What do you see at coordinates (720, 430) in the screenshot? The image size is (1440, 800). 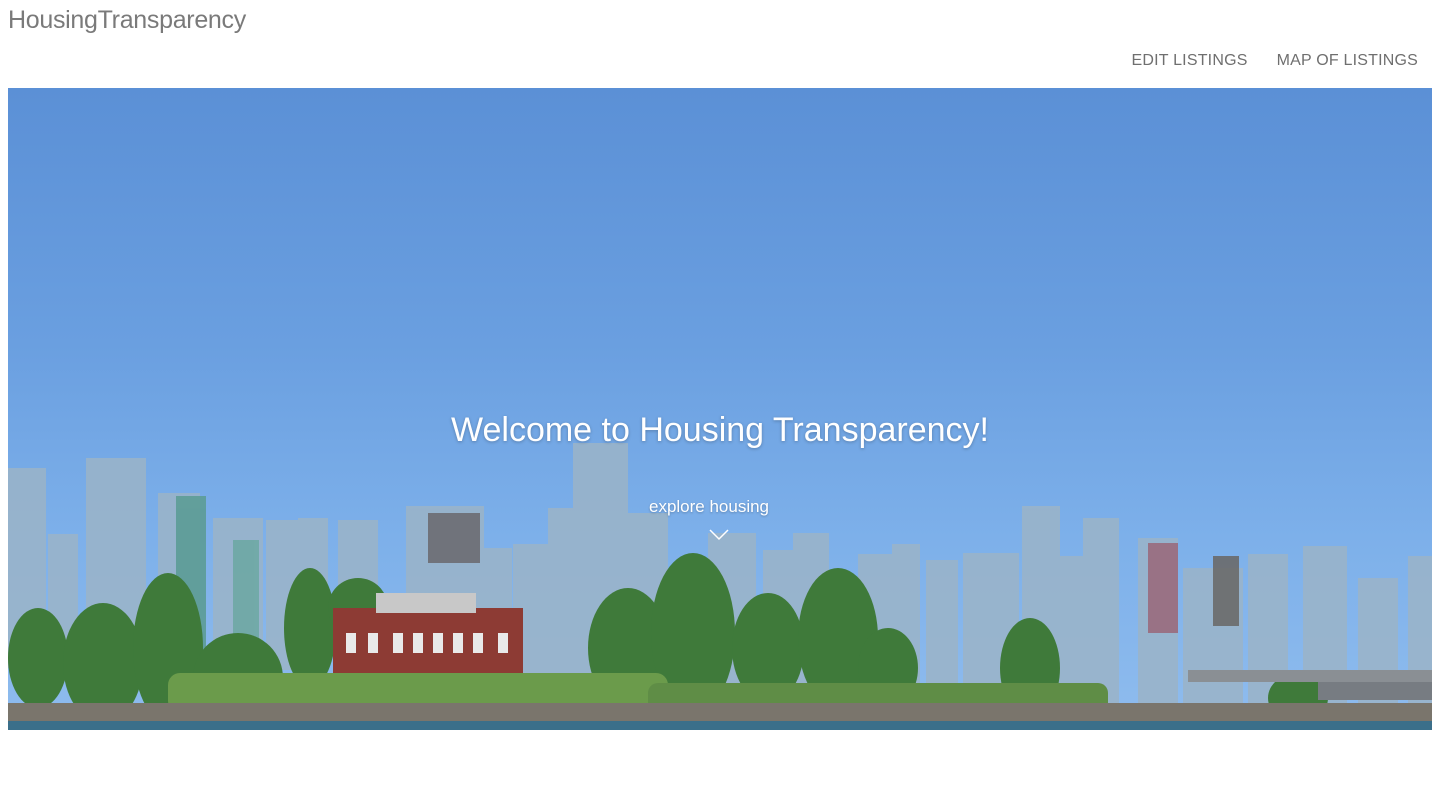 I see `hero-title: Welcome to Housing Transparency!` at bounding box center [720, 430].